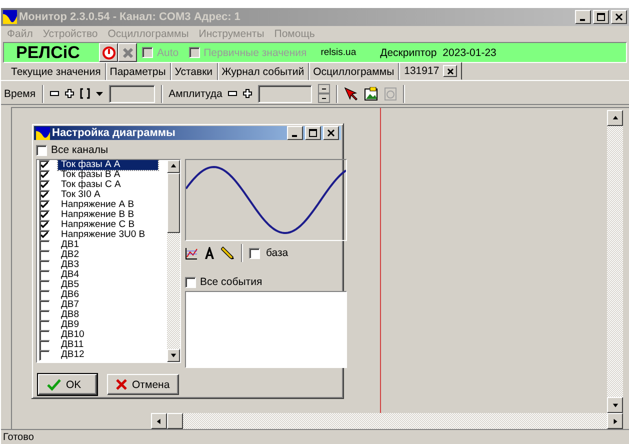  Describe the element at coordinates (615, 261) in the screenshot. I see `vertical-scrollbar` at that location.